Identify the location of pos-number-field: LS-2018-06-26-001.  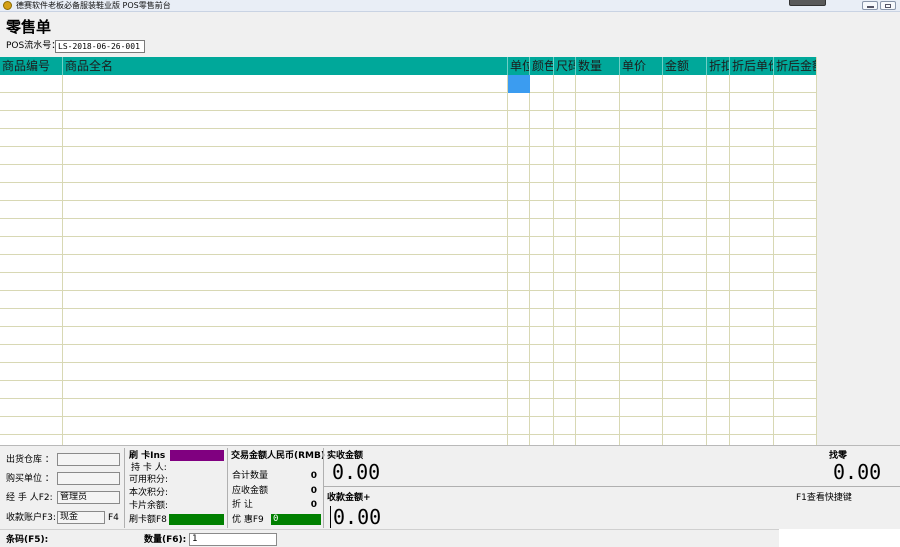
(100, 46).